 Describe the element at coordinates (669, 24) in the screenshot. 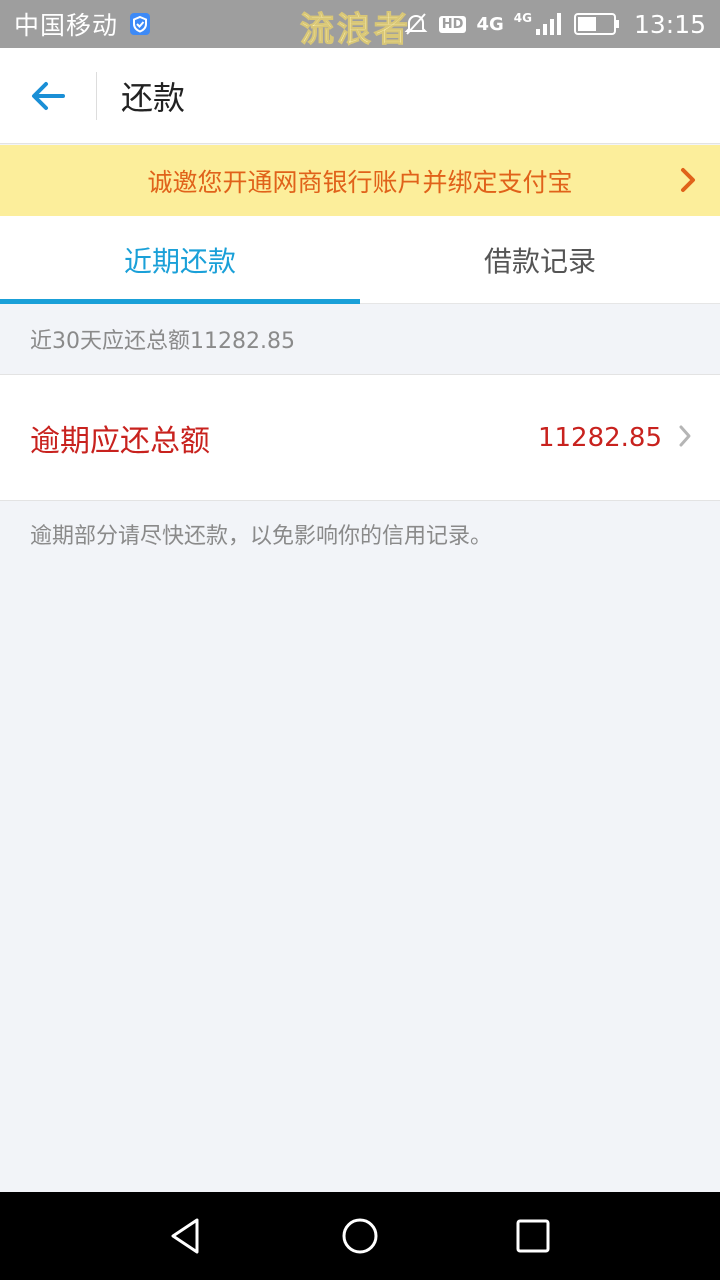

I see `status-time: 13:15` at that location.